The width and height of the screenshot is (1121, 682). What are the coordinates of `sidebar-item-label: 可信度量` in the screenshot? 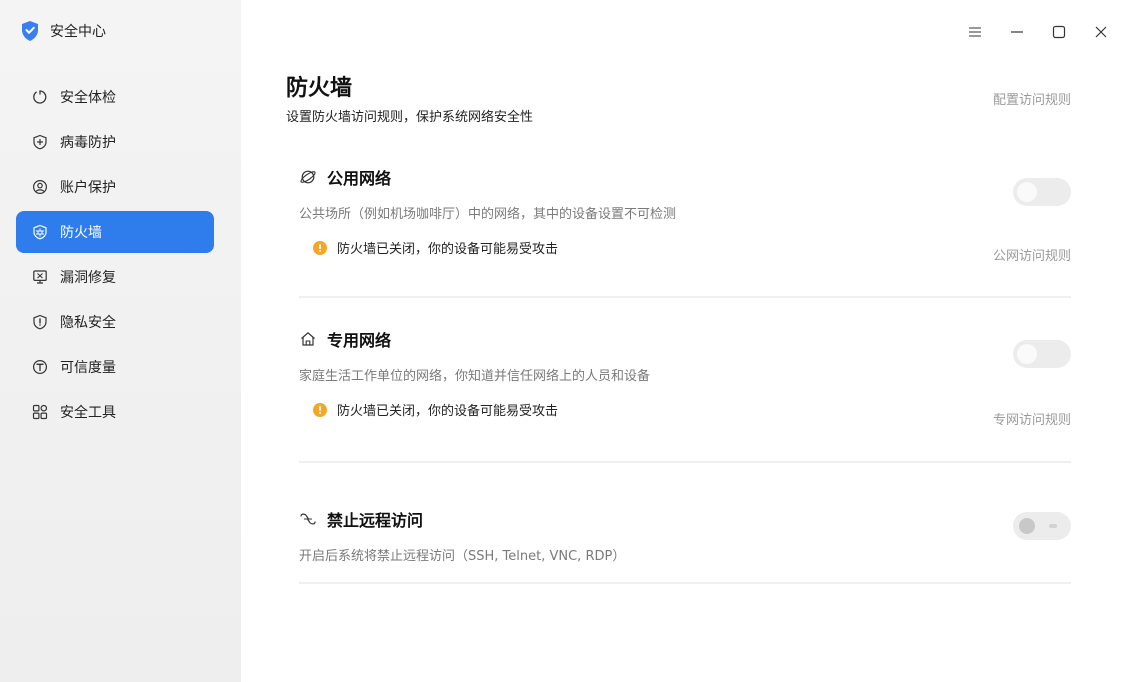 It's located at (88, 368).